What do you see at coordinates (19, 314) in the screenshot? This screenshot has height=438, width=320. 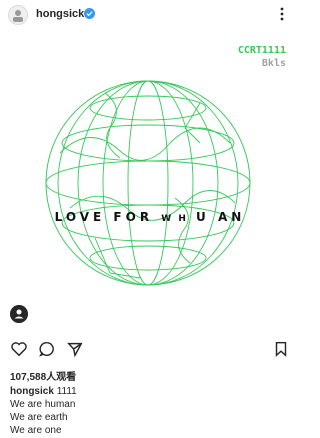 I see `tag-people-icon` at bounding box center [19, 314].